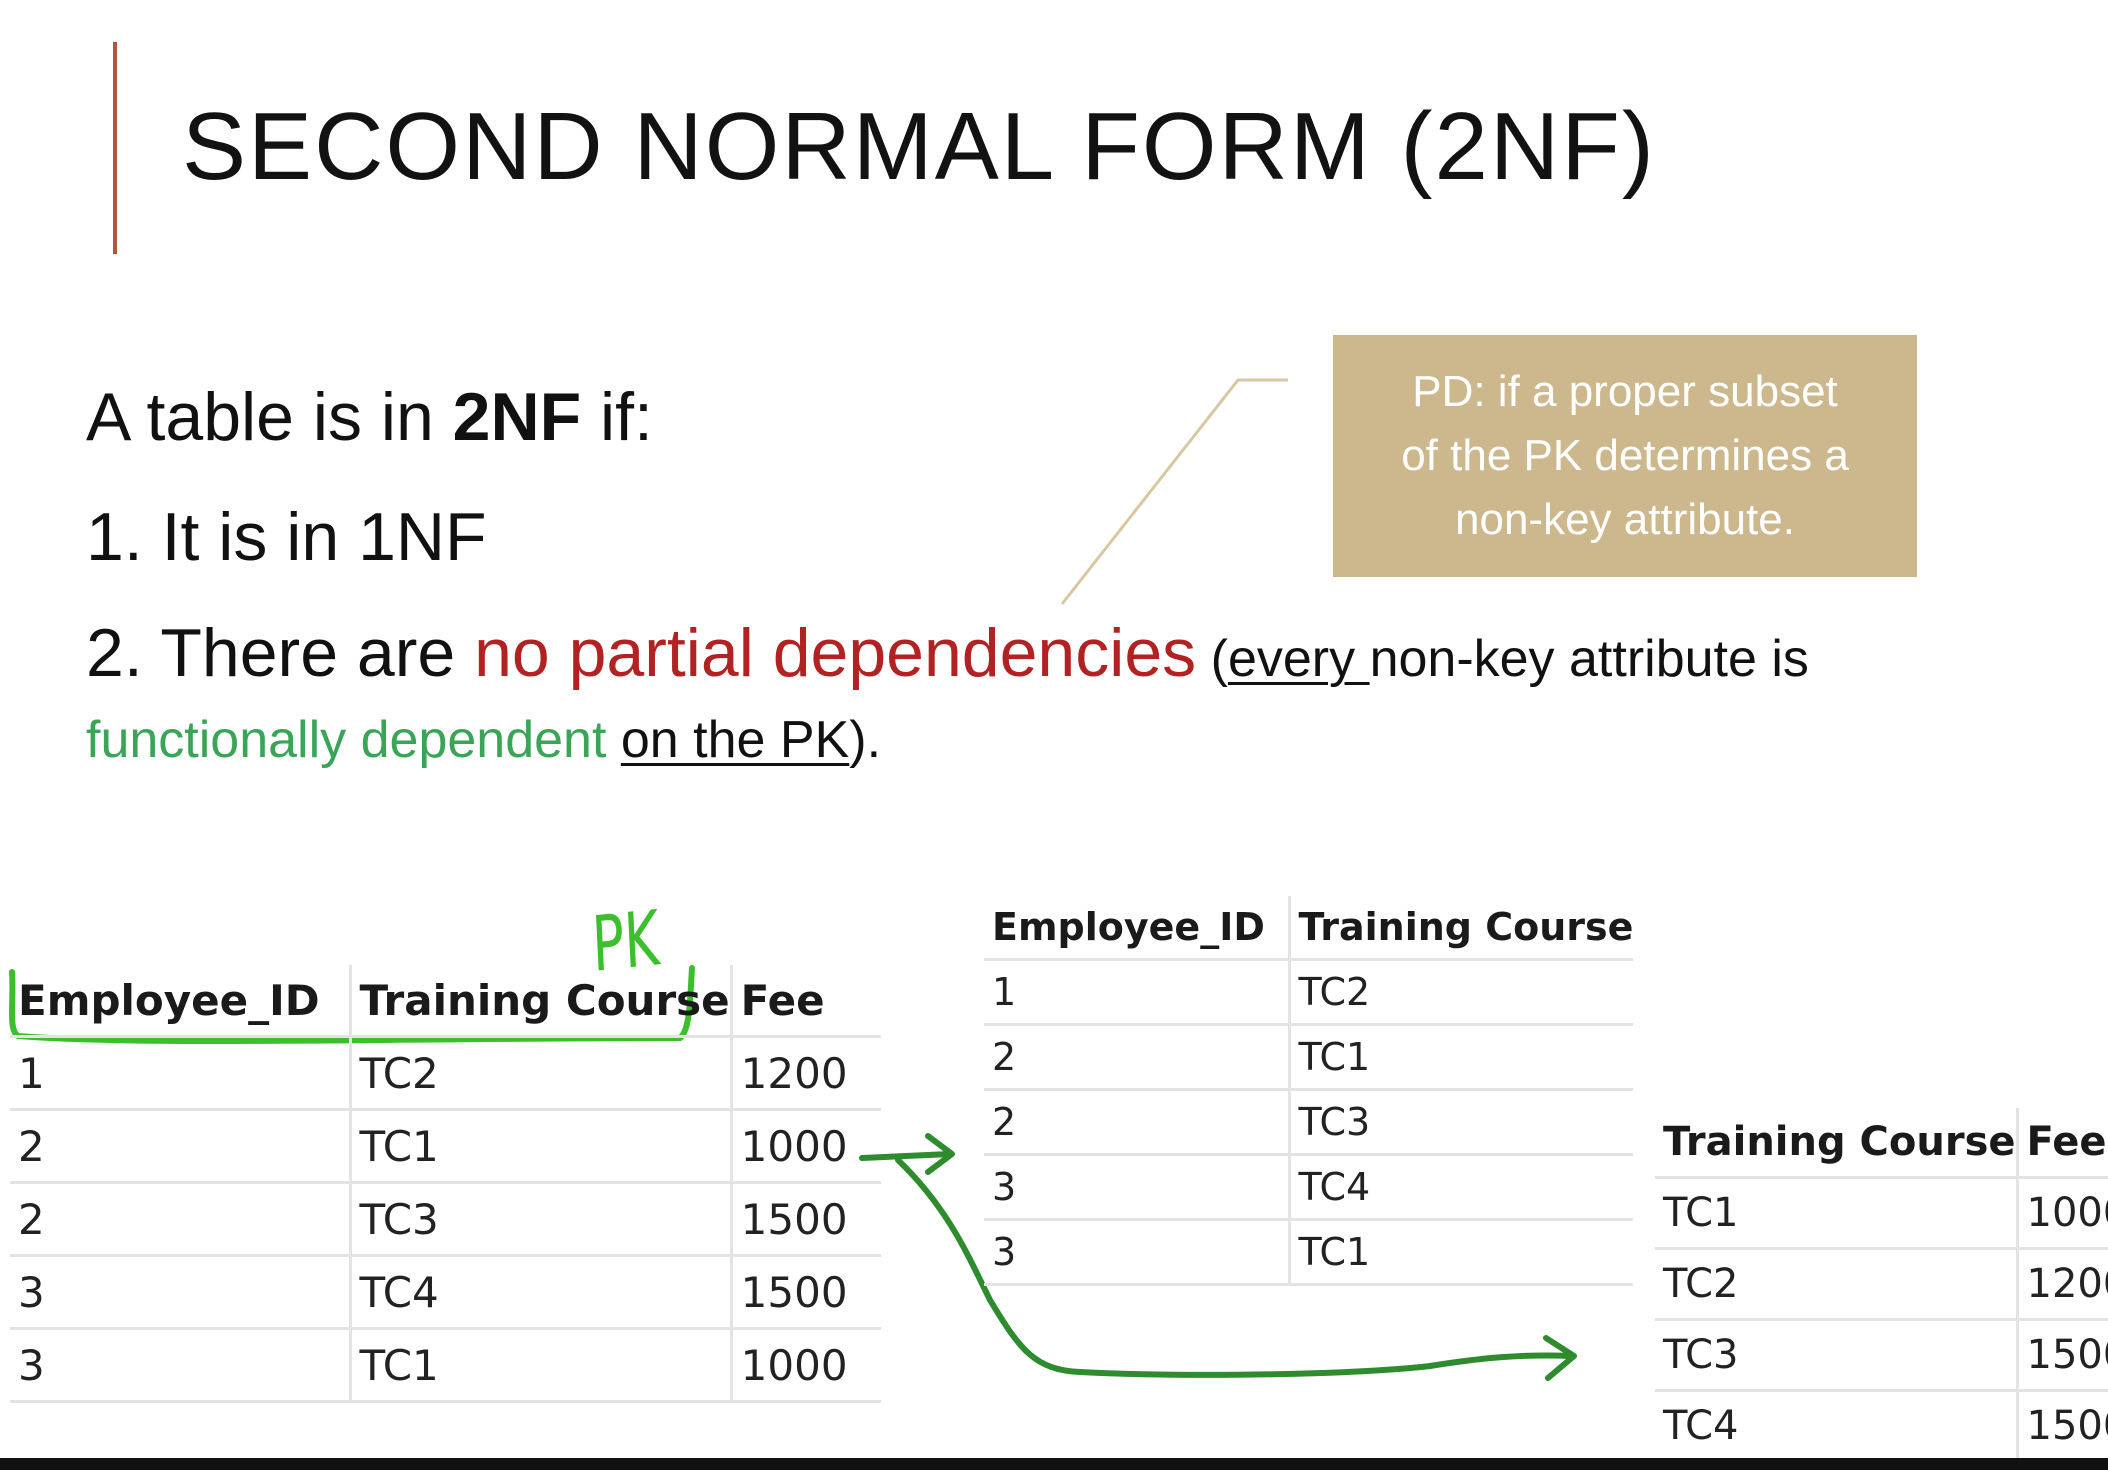  I want to click on rule-2-every: every, so click(1298, 659).